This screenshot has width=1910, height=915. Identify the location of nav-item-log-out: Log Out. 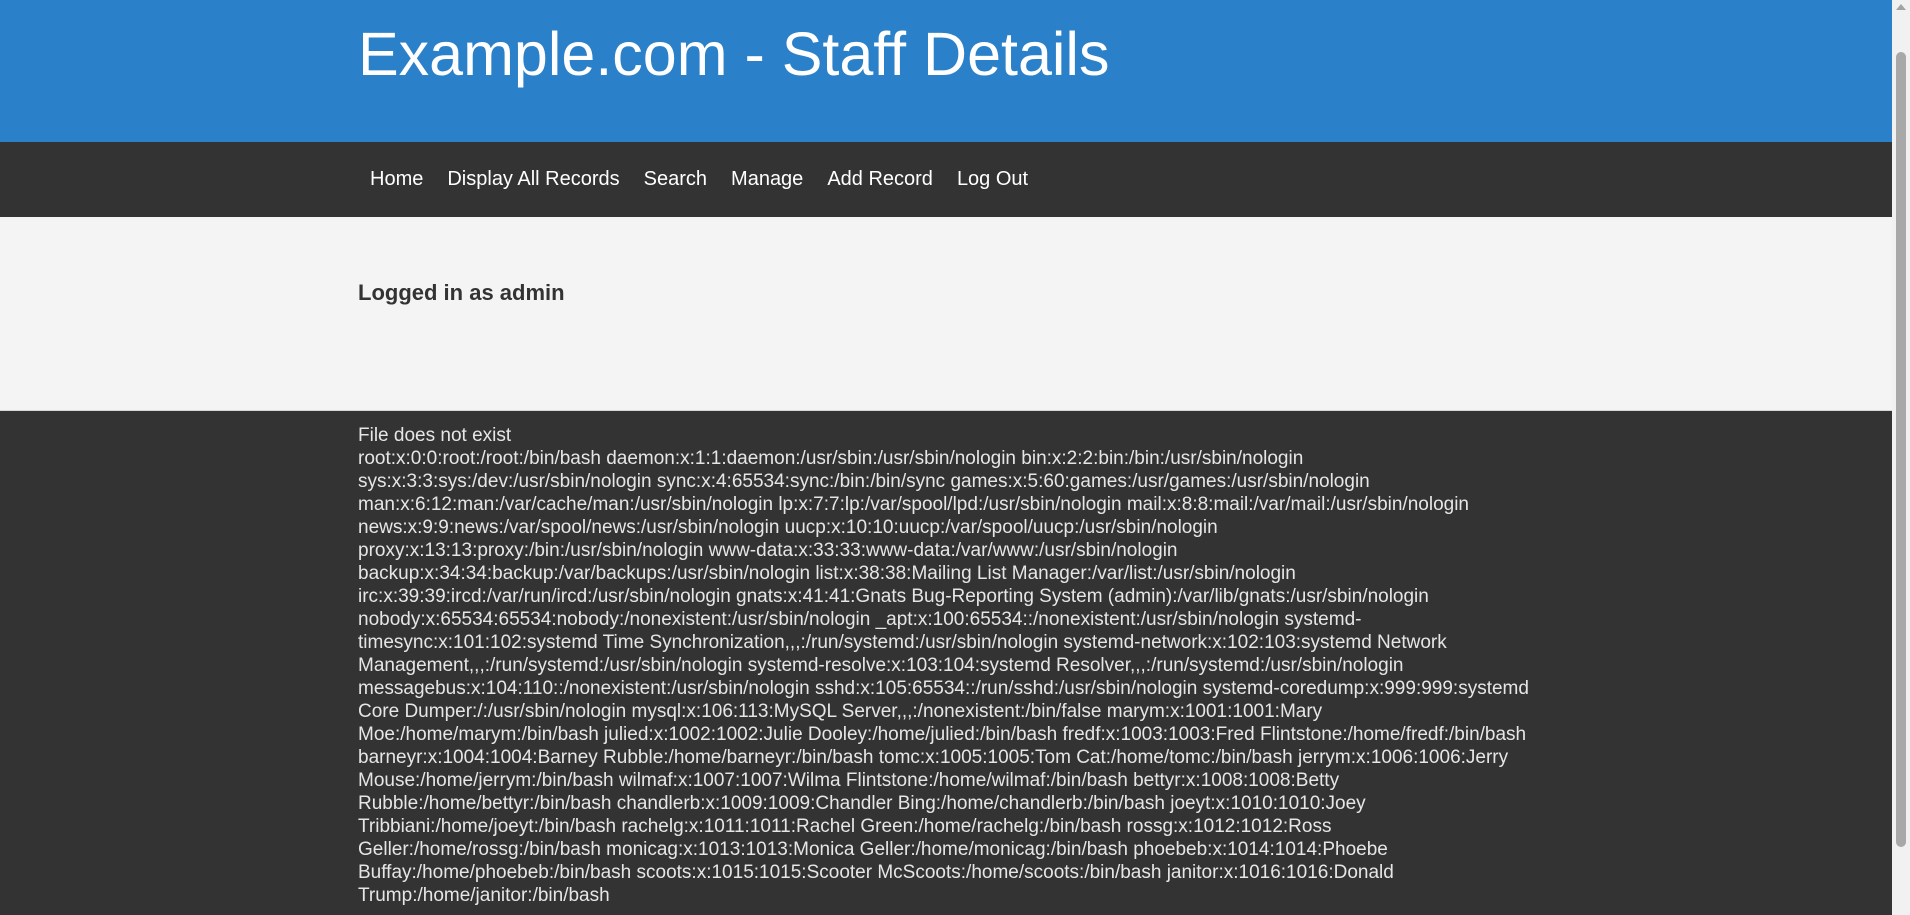
(992, 179).